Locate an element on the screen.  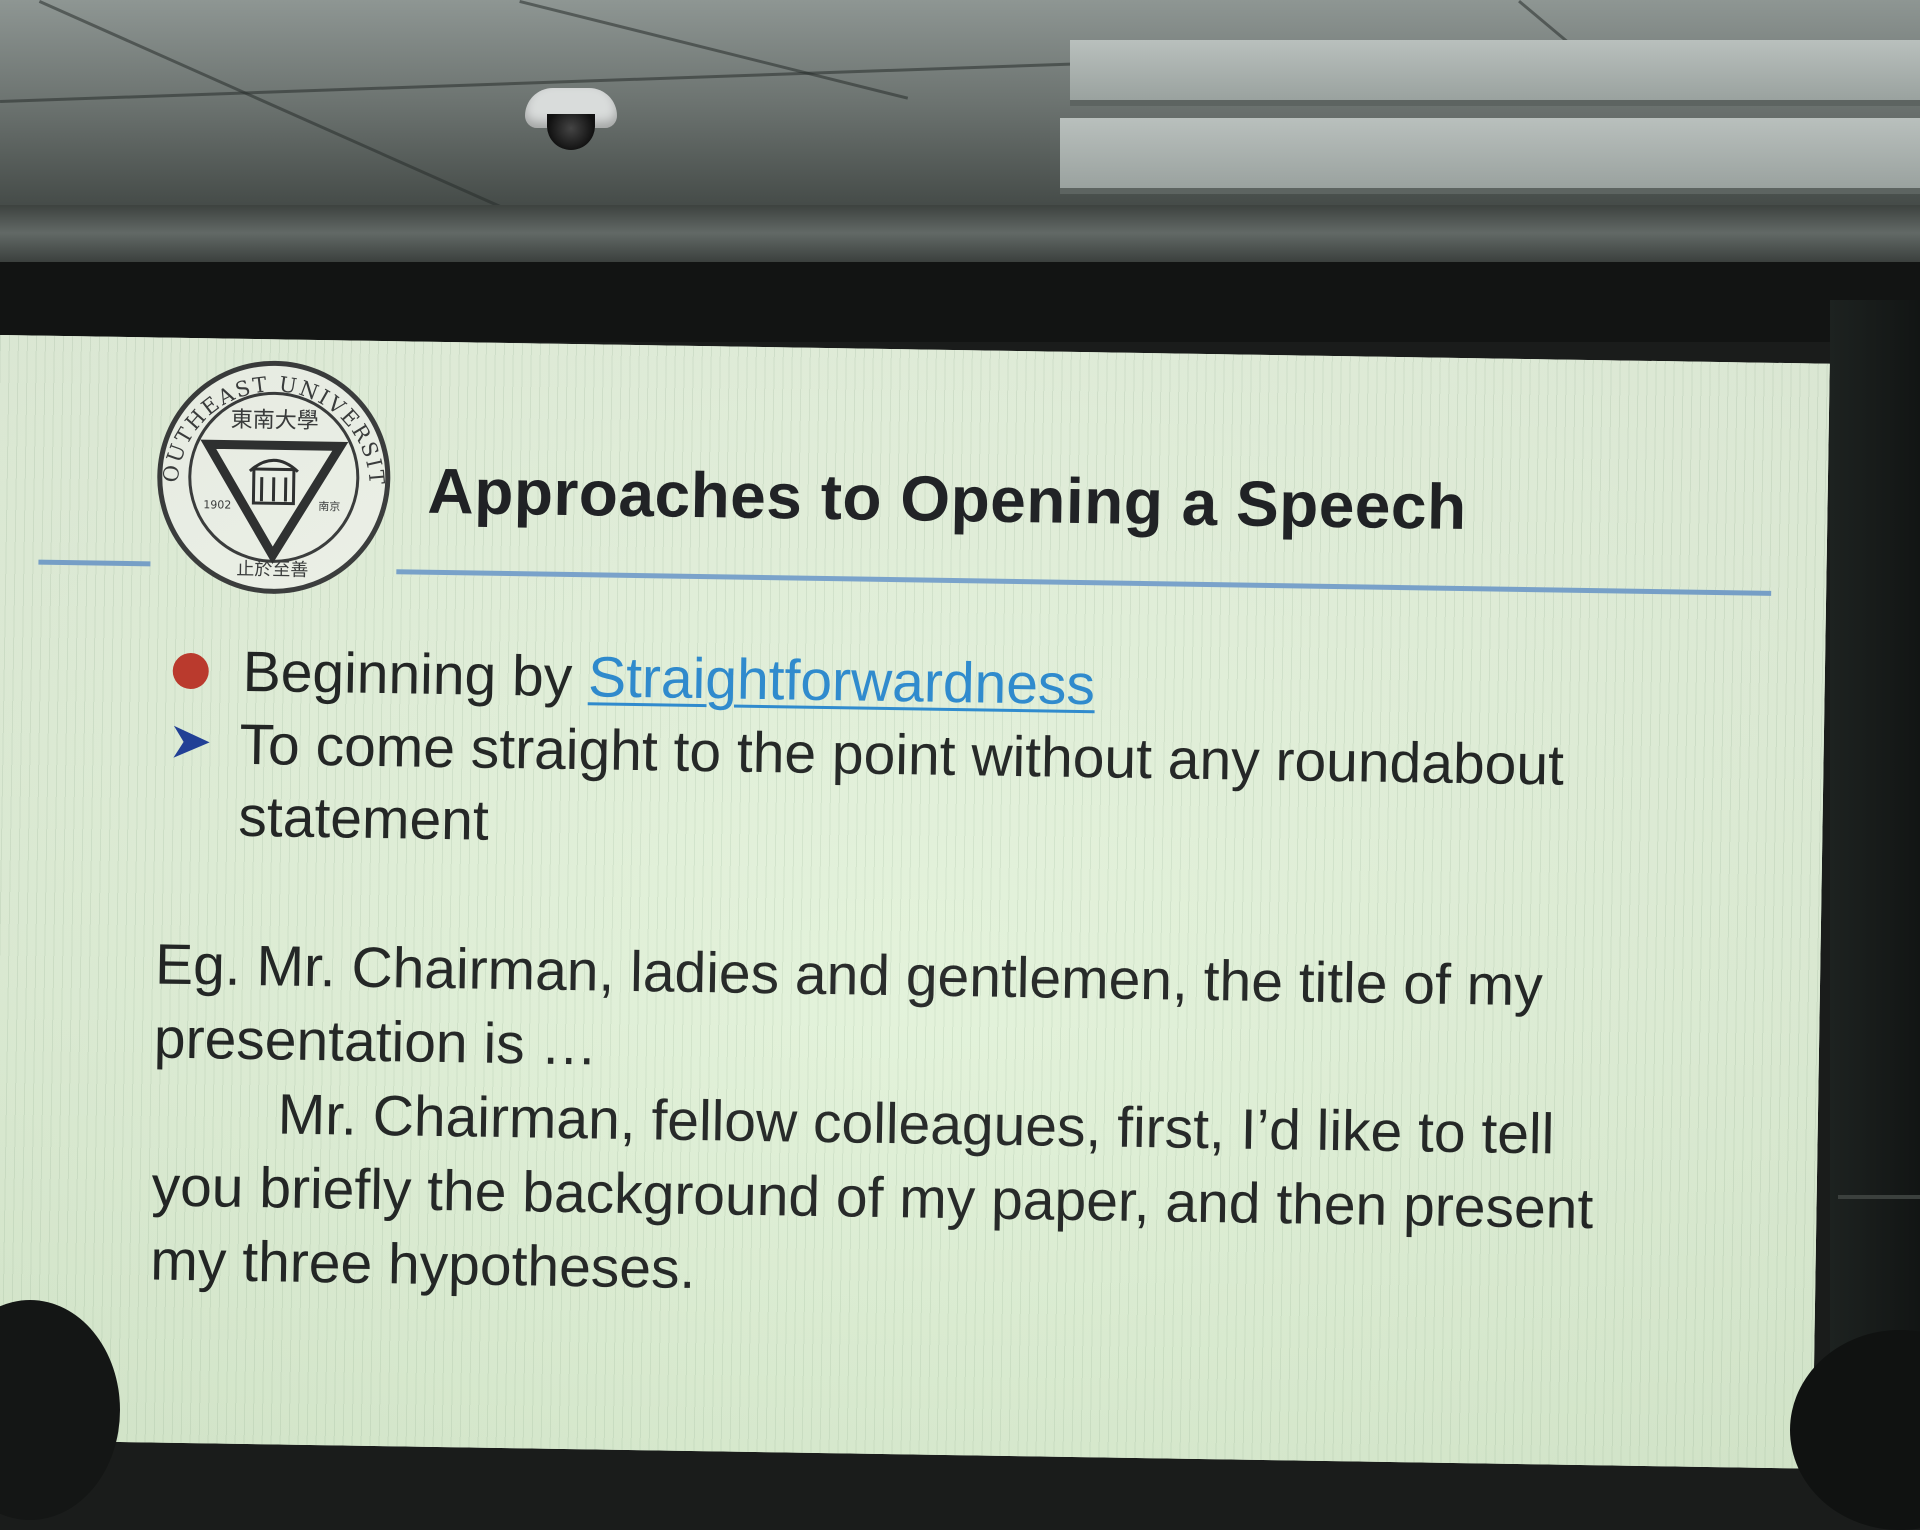
logo-motto: 止於至善 is located at coordinates (272, 570).